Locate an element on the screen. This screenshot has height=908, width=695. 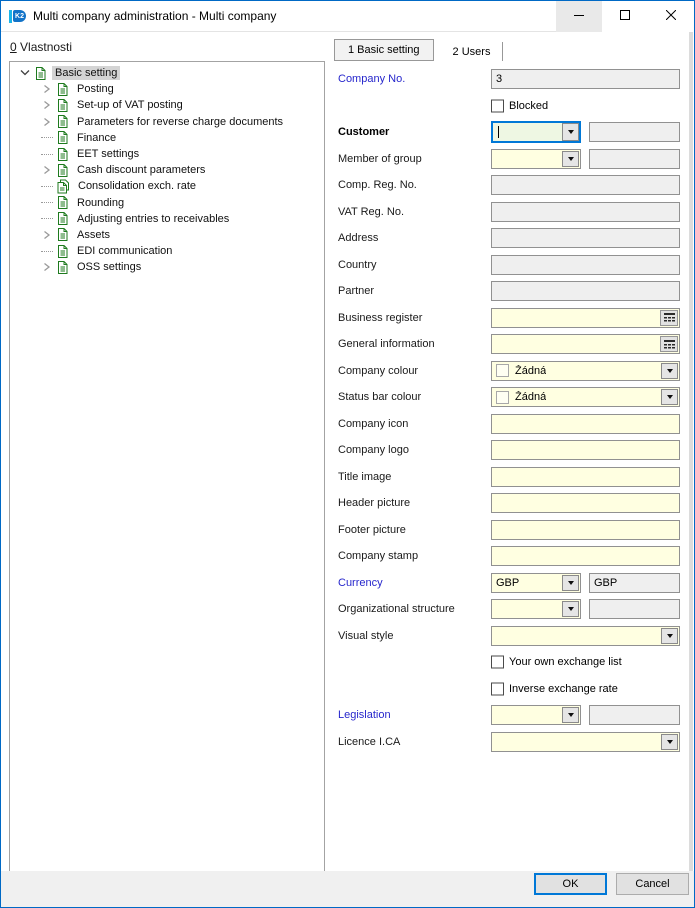
combo-customer is located at coordinates (536, 132).